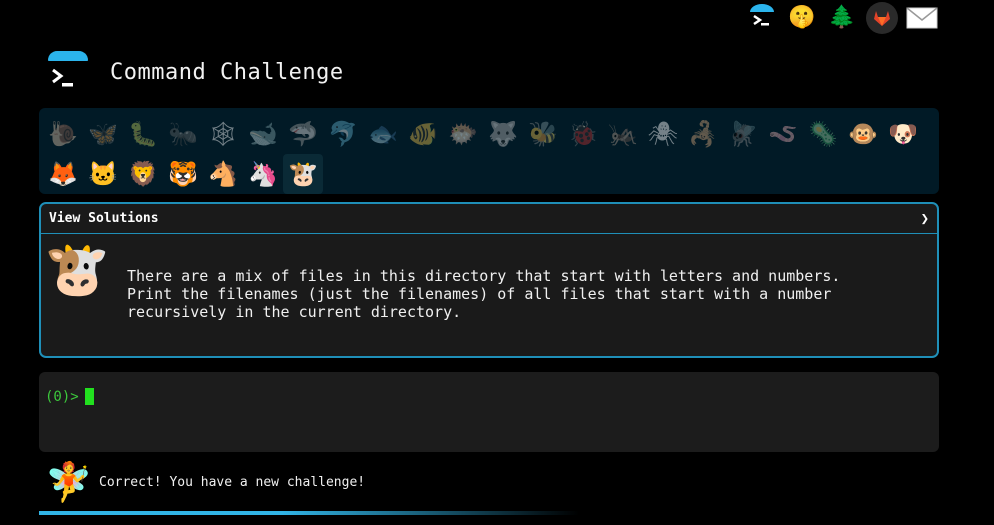 This screenshot has width=994, height=525. Describe the element at coordinates (227, 72) in the screenshot. I see `page-title: Command Challenge` at that location.